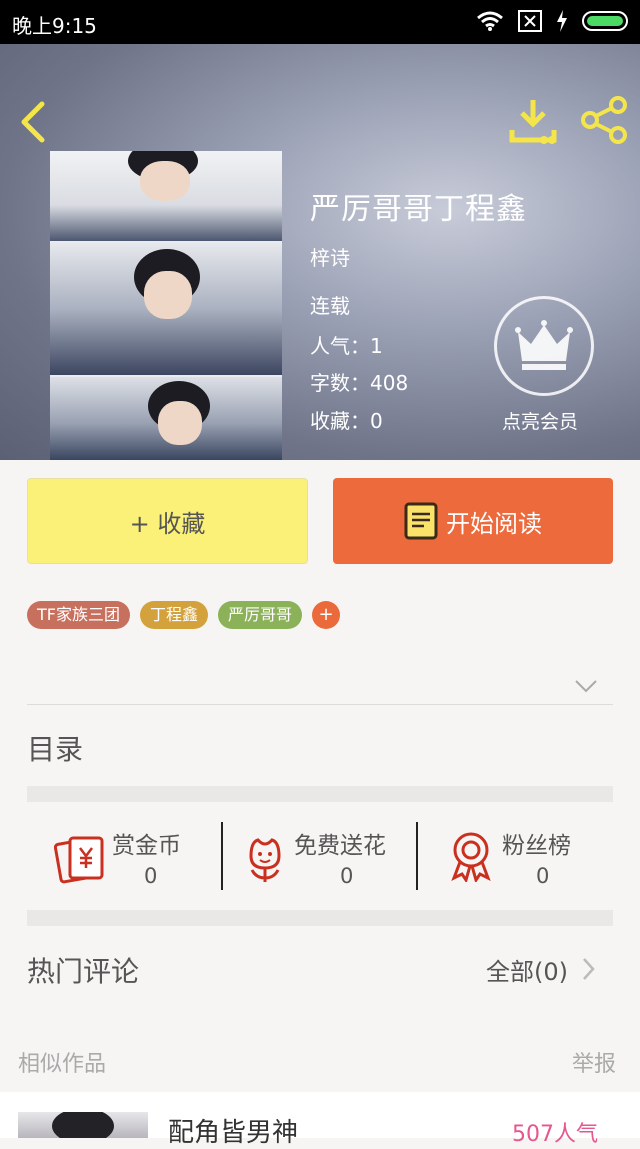 The image size is (640, 1149). Describe the element at coordinates (543, 876) in the screenshot. I see `fan-ranking-value: 0` at that location.